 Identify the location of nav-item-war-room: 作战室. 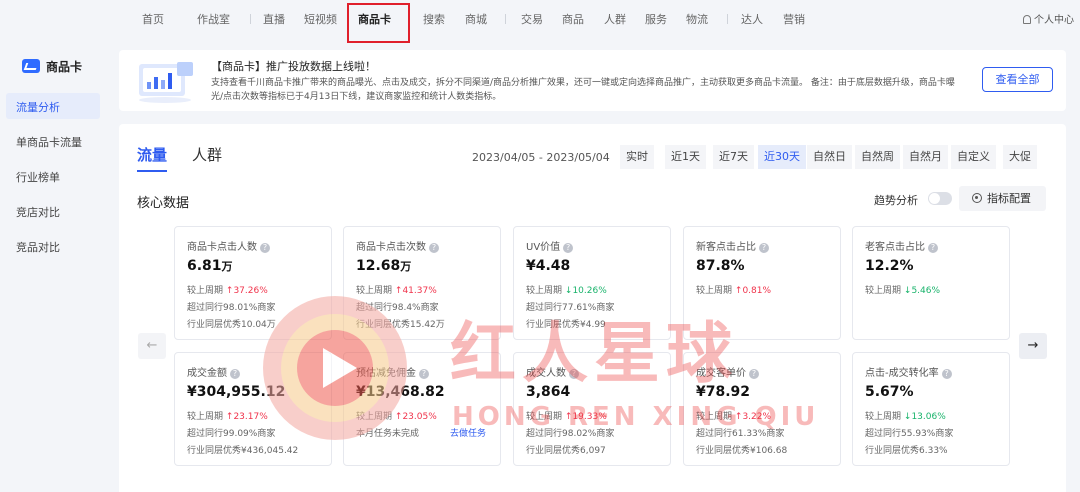
(213, 19).